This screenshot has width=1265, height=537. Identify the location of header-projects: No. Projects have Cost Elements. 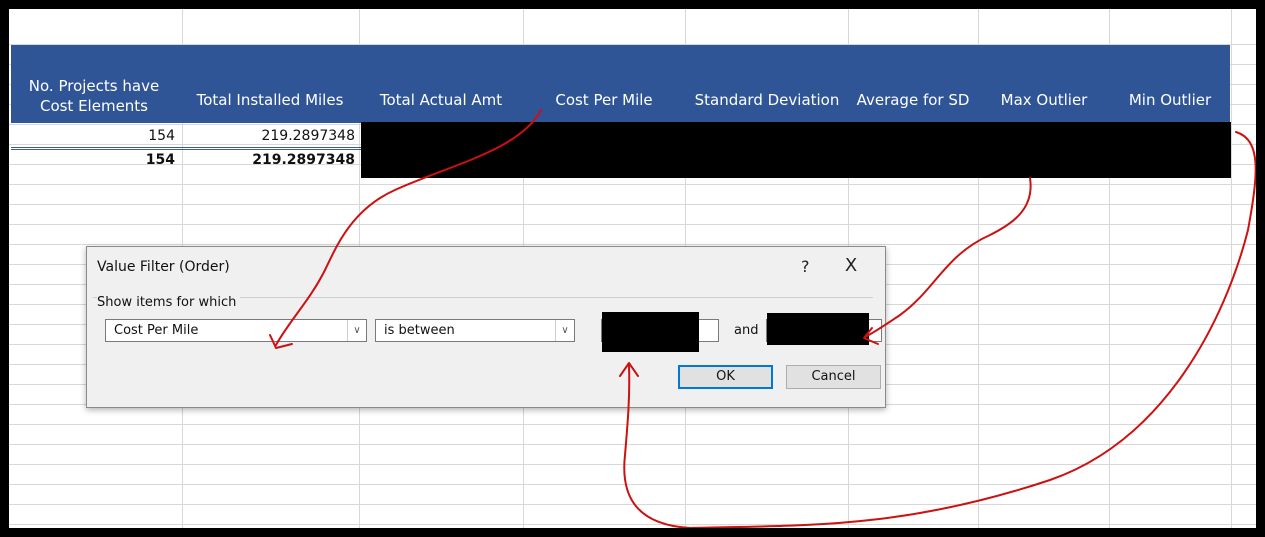
(94, 96).